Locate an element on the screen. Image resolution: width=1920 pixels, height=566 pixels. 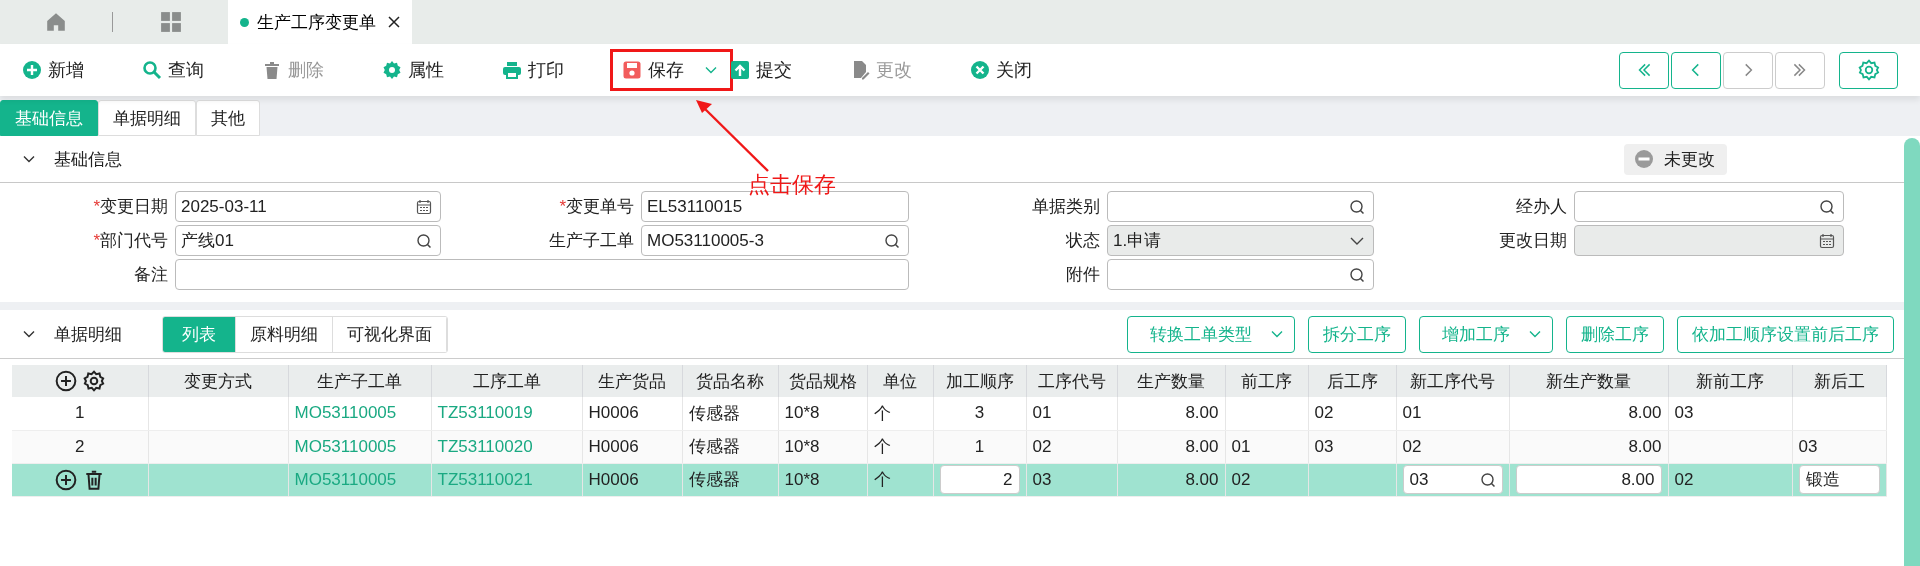
column-header: 工序工单 is located at coordinates (506, 381).